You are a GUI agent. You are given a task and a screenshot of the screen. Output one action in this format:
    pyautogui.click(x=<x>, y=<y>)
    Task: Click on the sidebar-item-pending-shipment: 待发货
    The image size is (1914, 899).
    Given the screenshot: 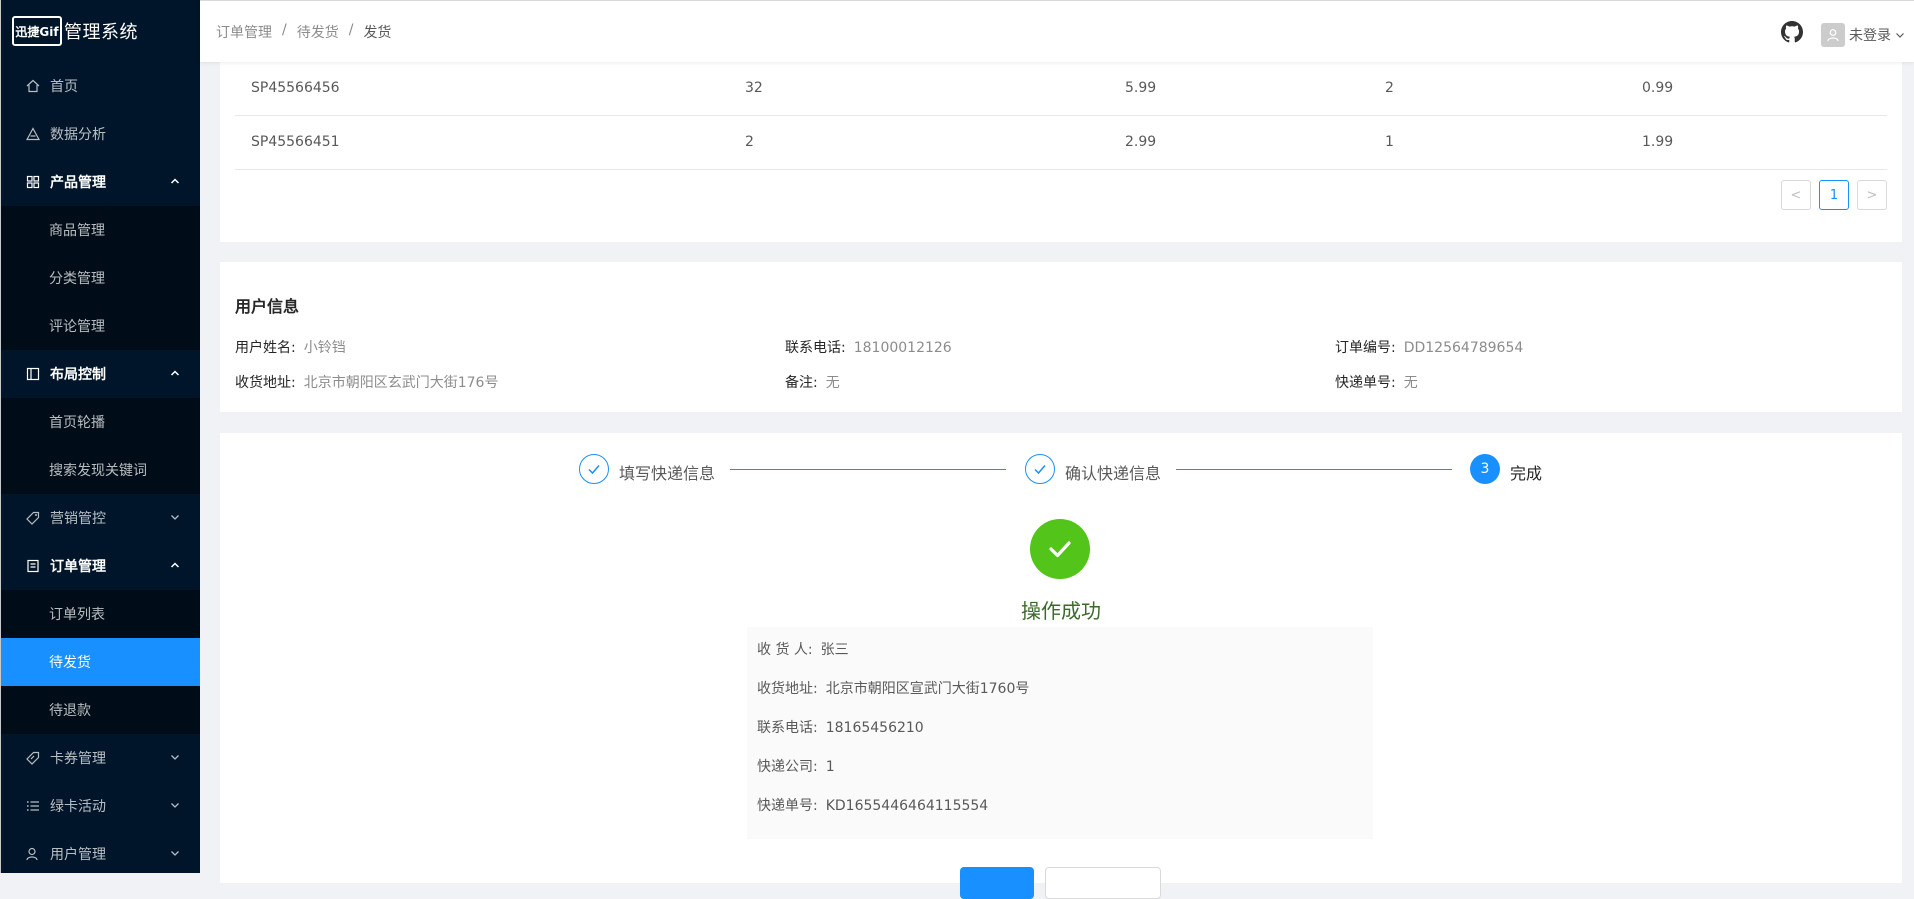 What is the action you would take?
    pyautogui.click(x=100, y=662)
    